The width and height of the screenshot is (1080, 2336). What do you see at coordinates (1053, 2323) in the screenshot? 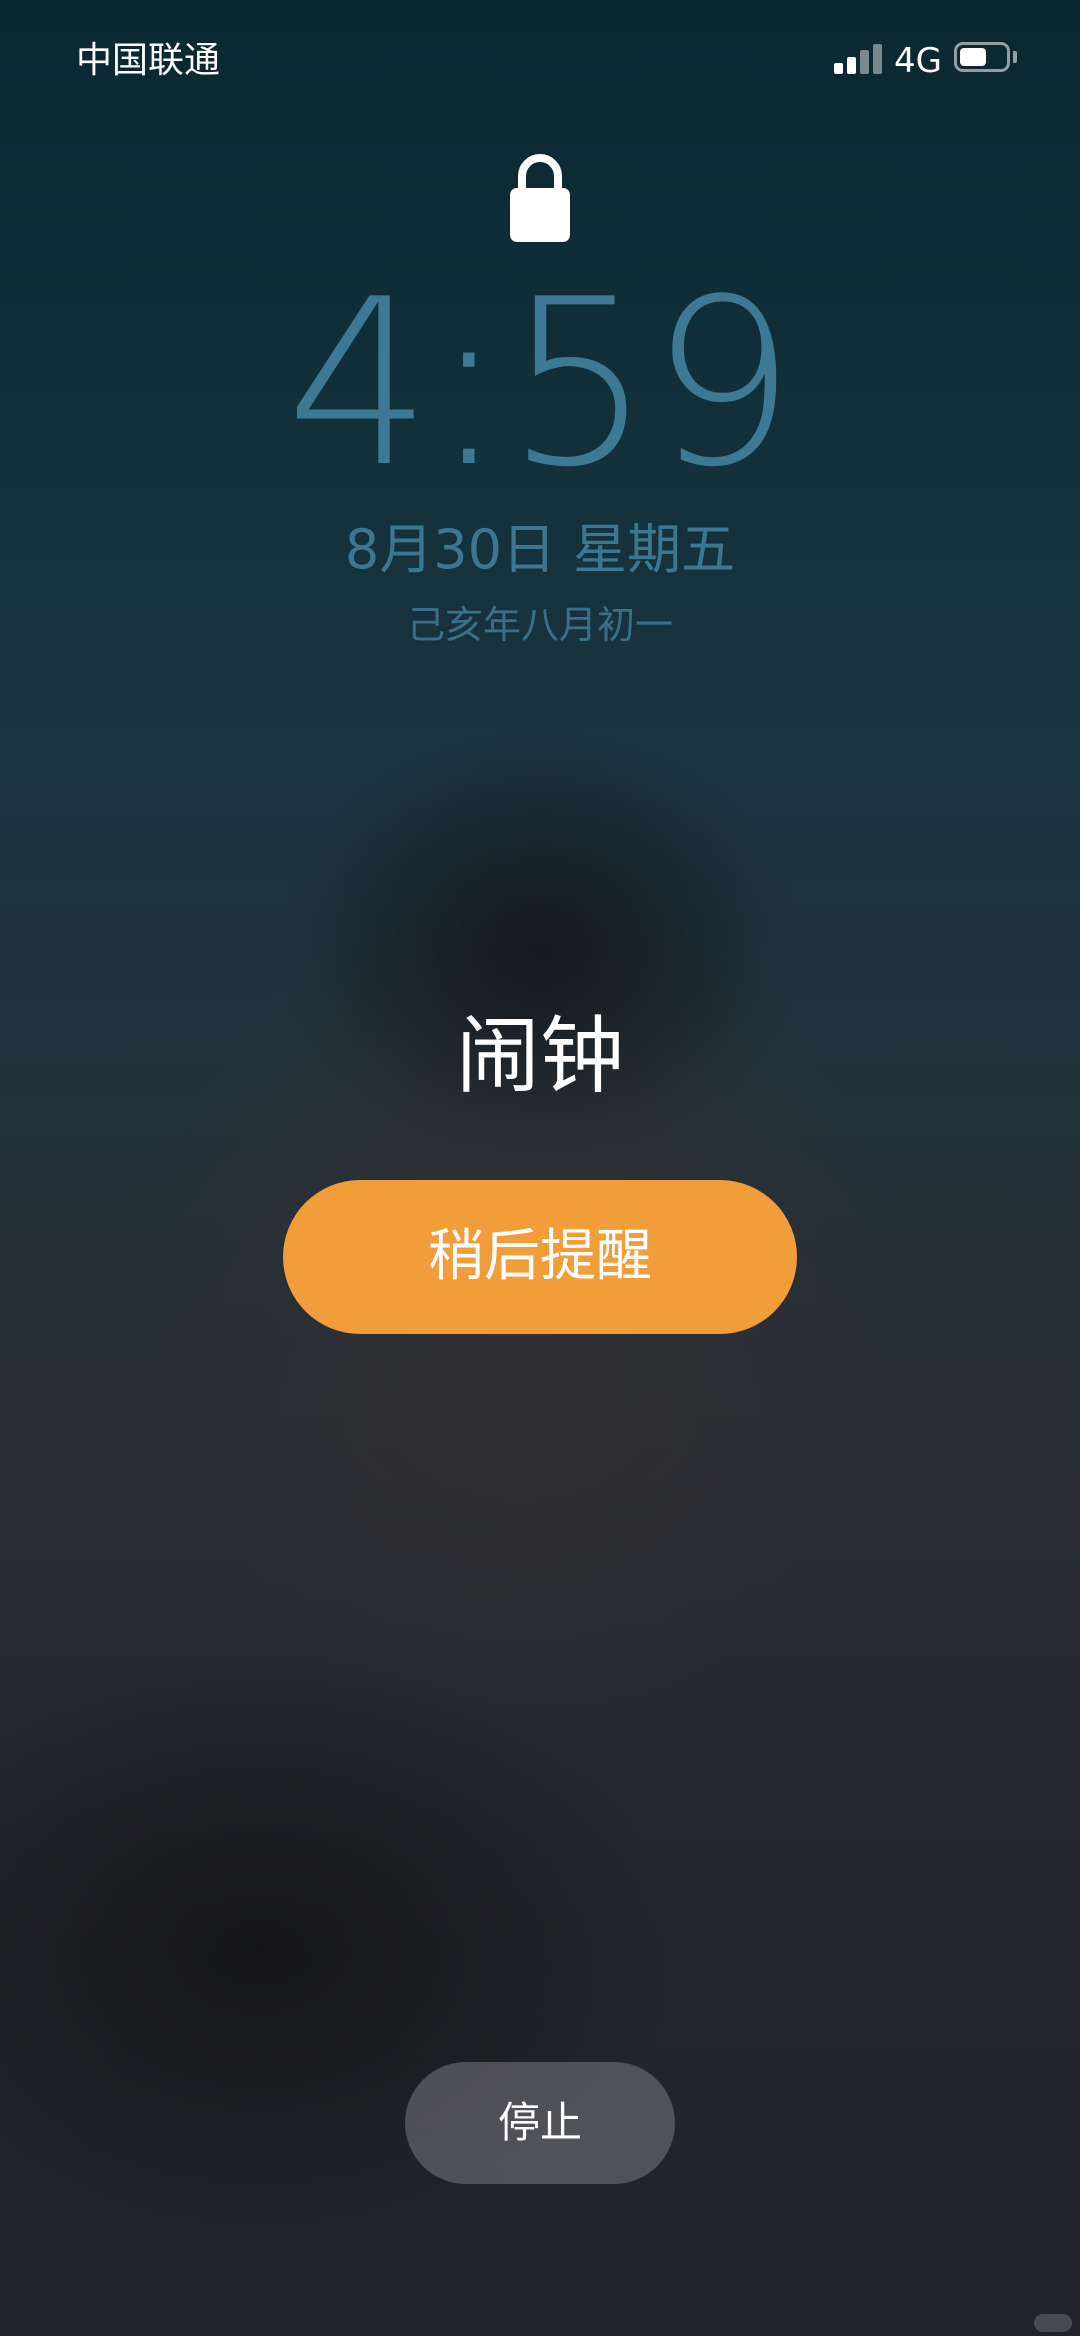
I see `watermark-badge` at bounding box center [1053, 2323].